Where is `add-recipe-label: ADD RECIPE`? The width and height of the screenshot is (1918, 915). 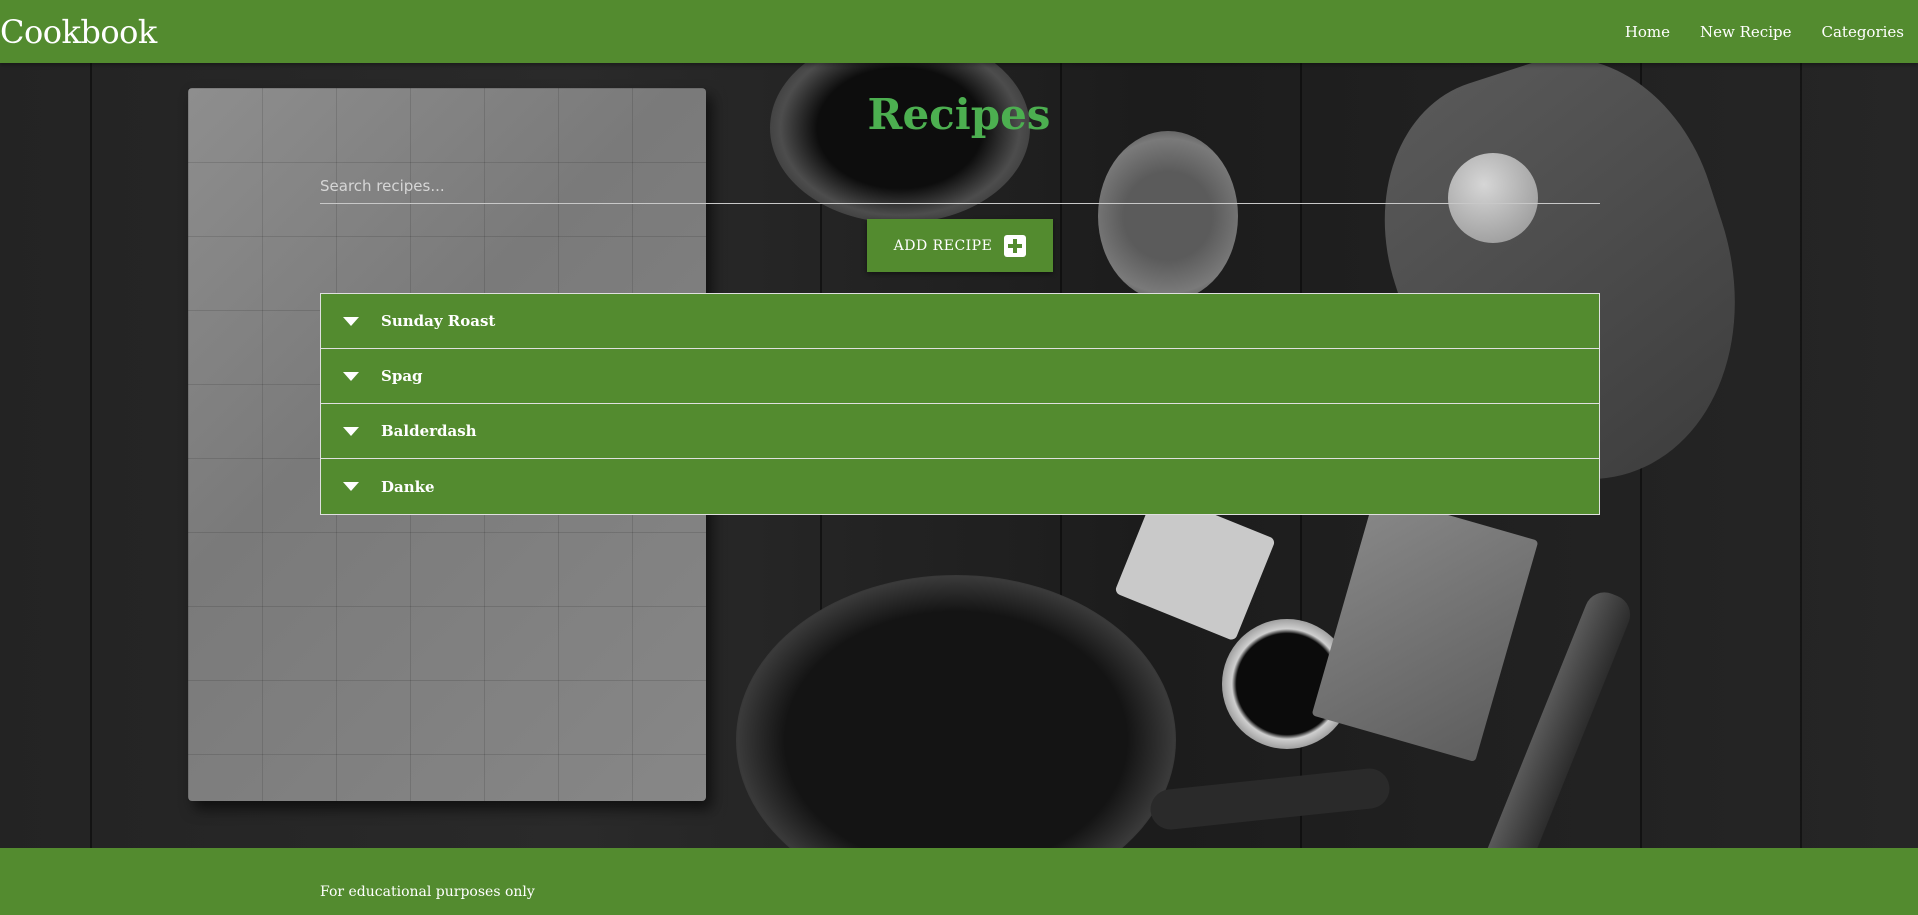 add-recipe-label: ADD RECIPE is located at coordinates (943, 245).